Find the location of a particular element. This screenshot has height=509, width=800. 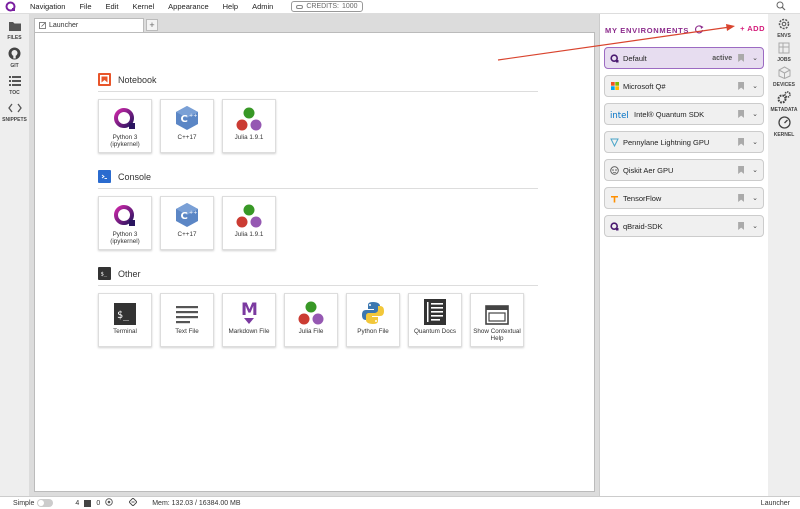

card-console-cpp: C ++ C++17 is located at coordinates (187, 223).